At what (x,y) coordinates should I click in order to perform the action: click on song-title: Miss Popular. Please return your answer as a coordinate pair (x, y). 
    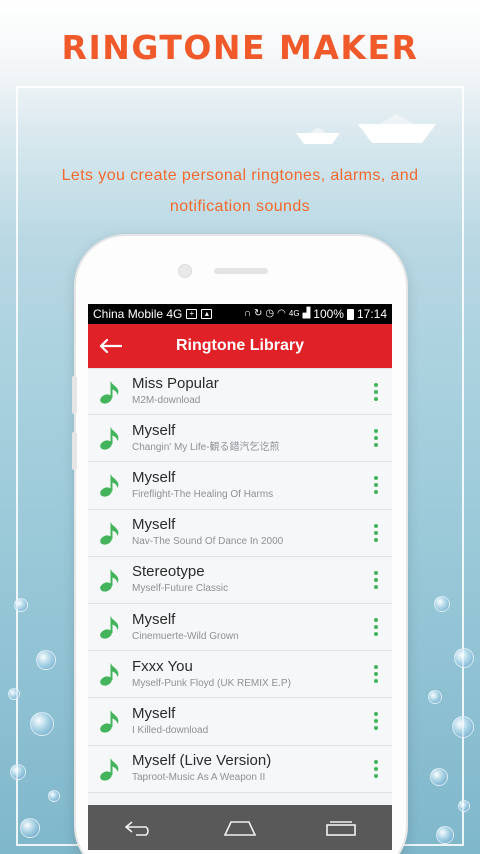
    Looking at the image, I should click on (175, 384).